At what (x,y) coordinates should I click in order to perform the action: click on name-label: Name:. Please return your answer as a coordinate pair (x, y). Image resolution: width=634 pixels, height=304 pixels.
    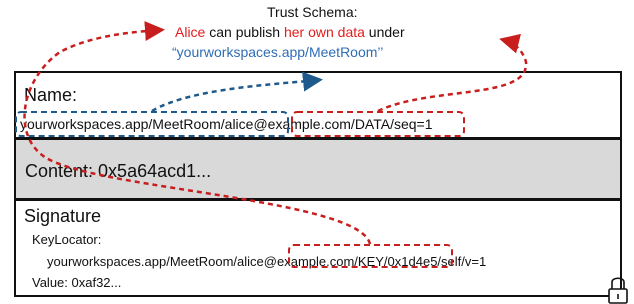
    Looking at the image, I should click on (51, 95).